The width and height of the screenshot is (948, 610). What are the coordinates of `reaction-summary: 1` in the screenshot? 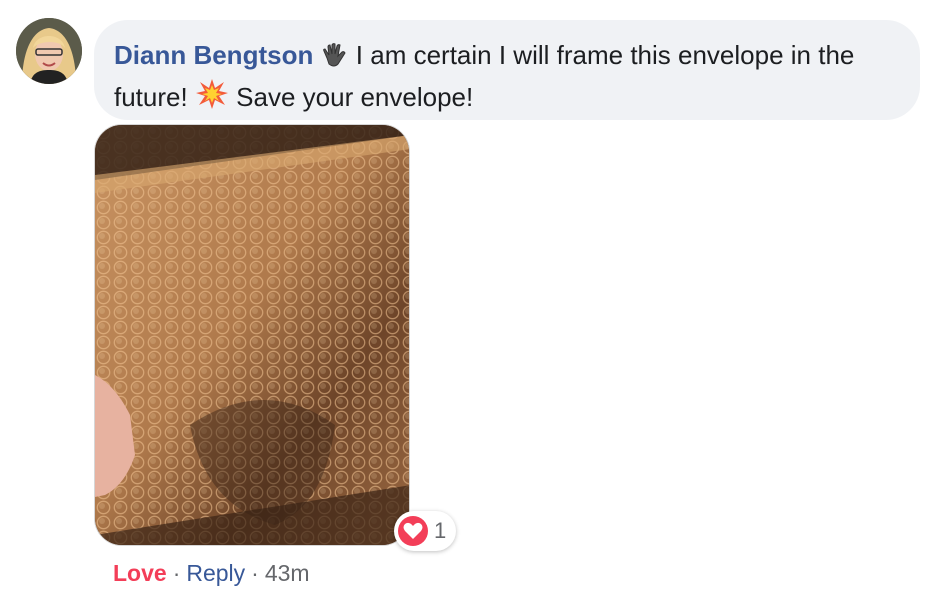 It's located at (425, 531).